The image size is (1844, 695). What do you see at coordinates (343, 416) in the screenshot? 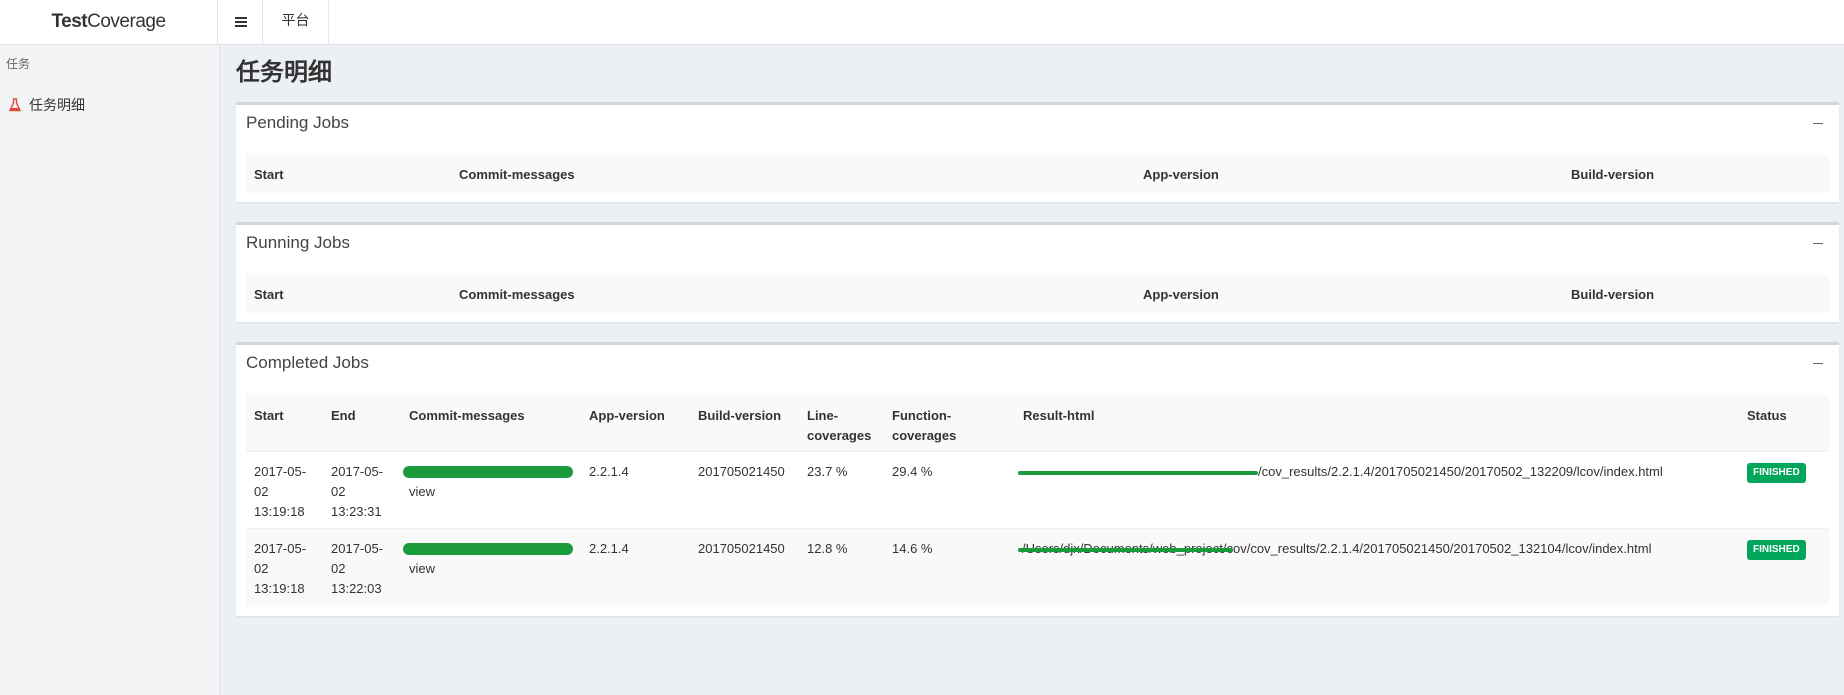
I see `column-header: End` at bounding box center [343, 416].